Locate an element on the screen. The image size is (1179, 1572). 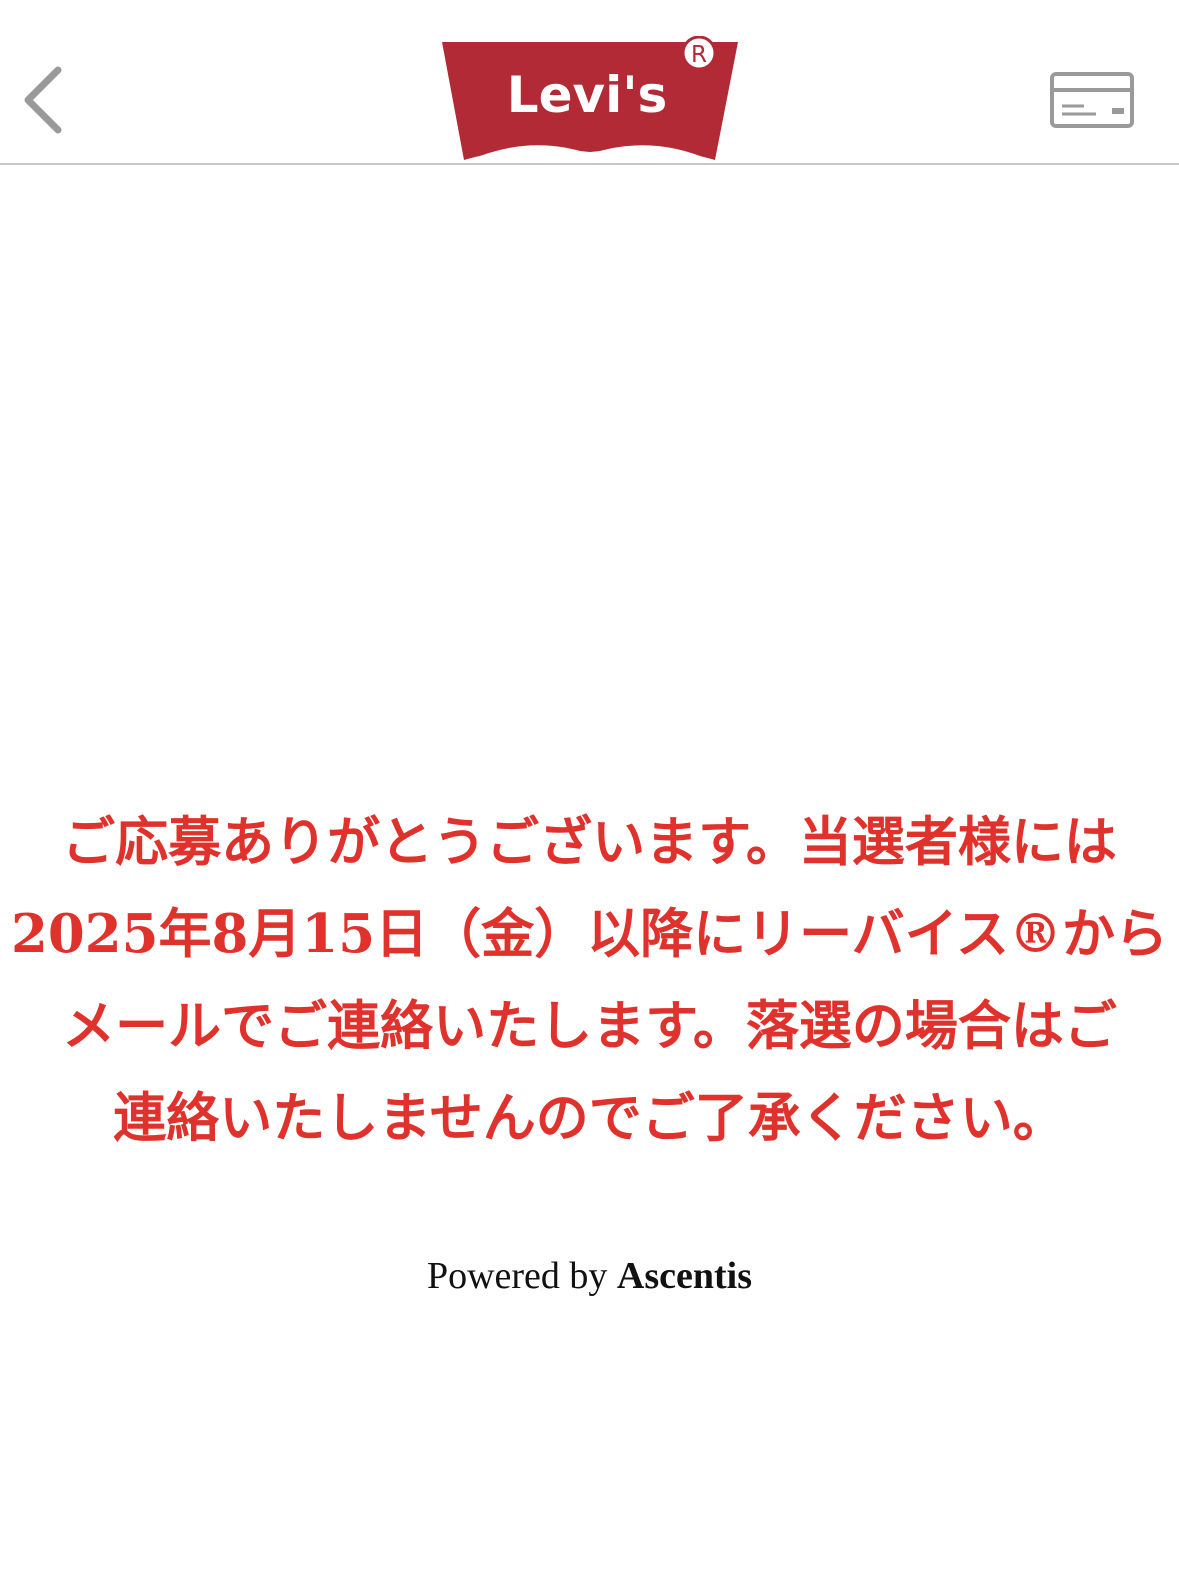
registered-mark: R is located at coordinates (699, 55).